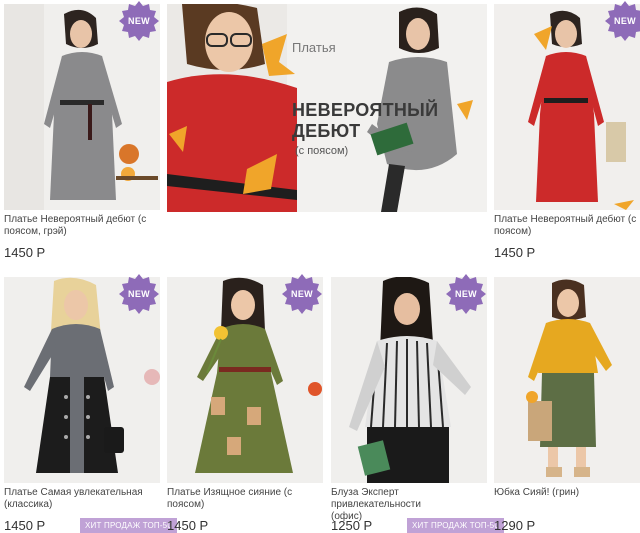 The image size is (640, 533). I want to click on banner-category: Платья, so click(314, 47).